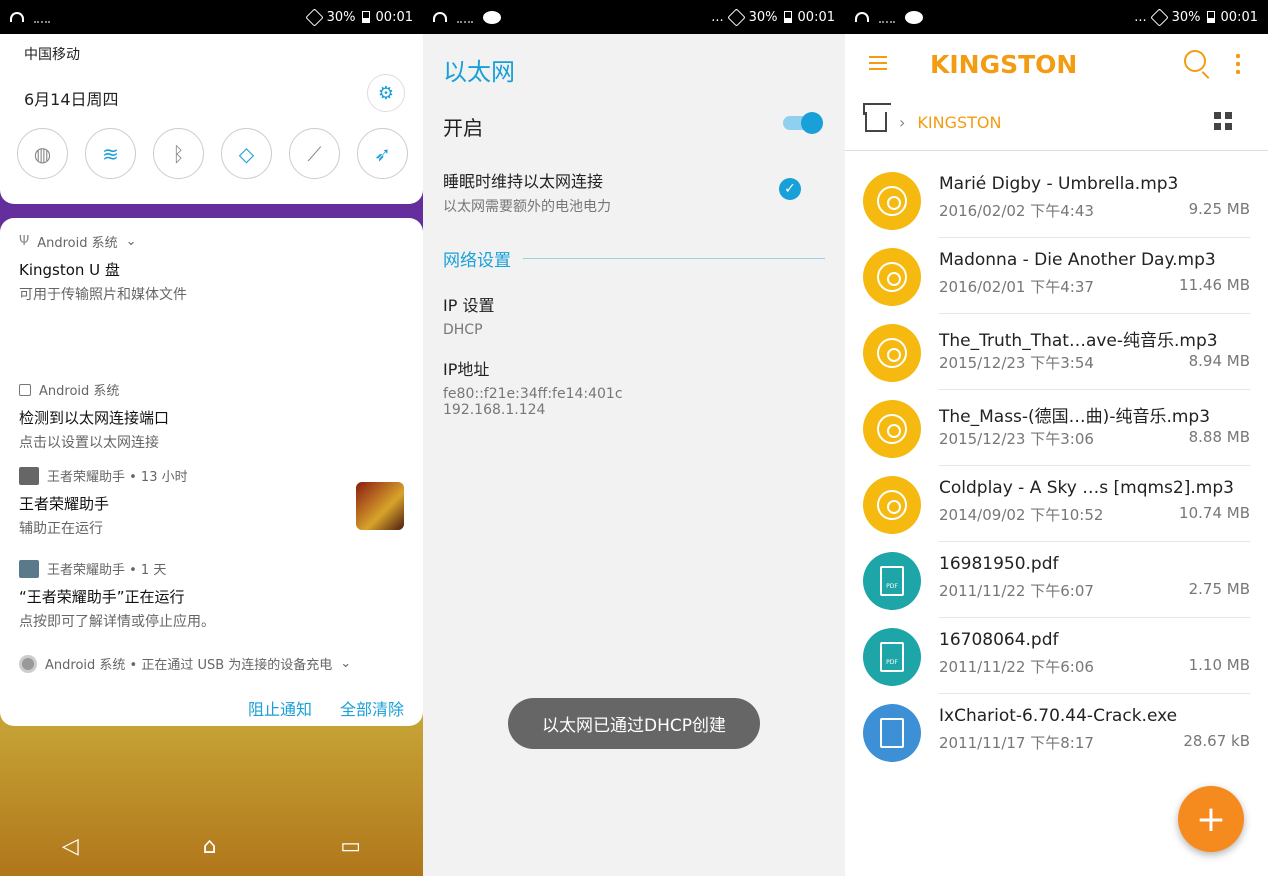  I want to click on sleep-desc: 以太网需要额外的电池电力, so click(527, 207).